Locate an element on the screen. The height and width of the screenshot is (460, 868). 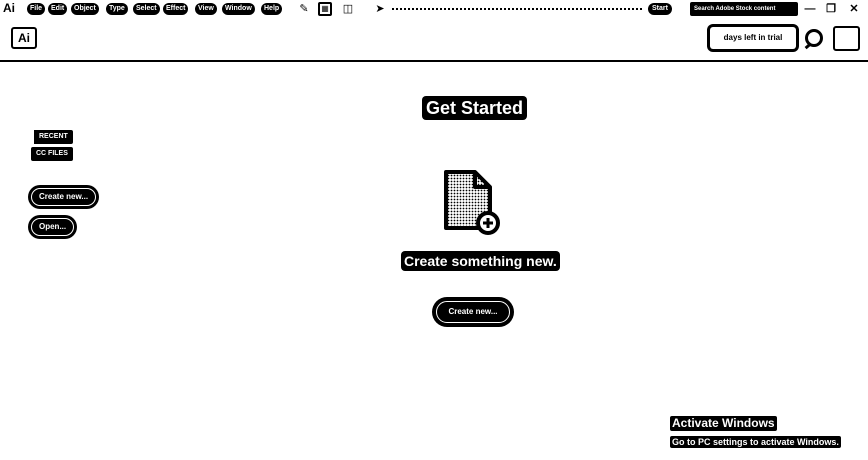
illustrator-logo: Ai is located at coordinates (24, 38).